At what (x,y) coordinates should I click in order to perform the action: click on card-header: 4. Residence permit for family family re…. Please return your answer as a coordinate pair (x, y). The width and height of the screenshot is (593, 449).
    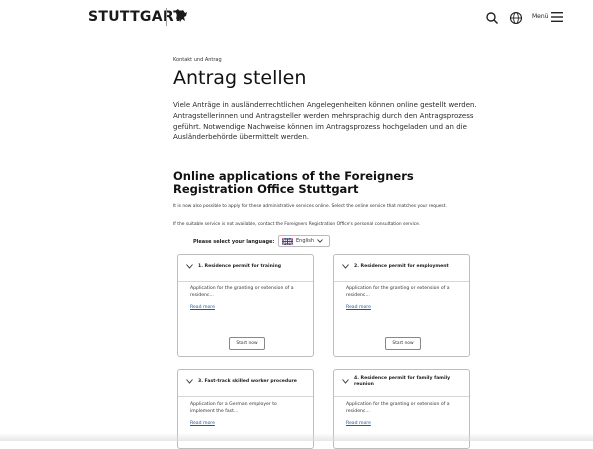
    Looking at the image, I should click on (401, 383).